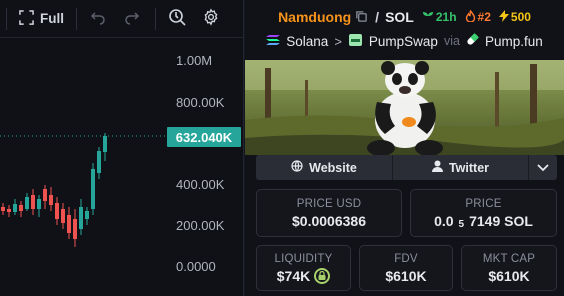 The image size is (564, 296). What do you see at coordinates (472, 41) in the screenshot?
I see `pill-icon` at bounding box center [472, 41].